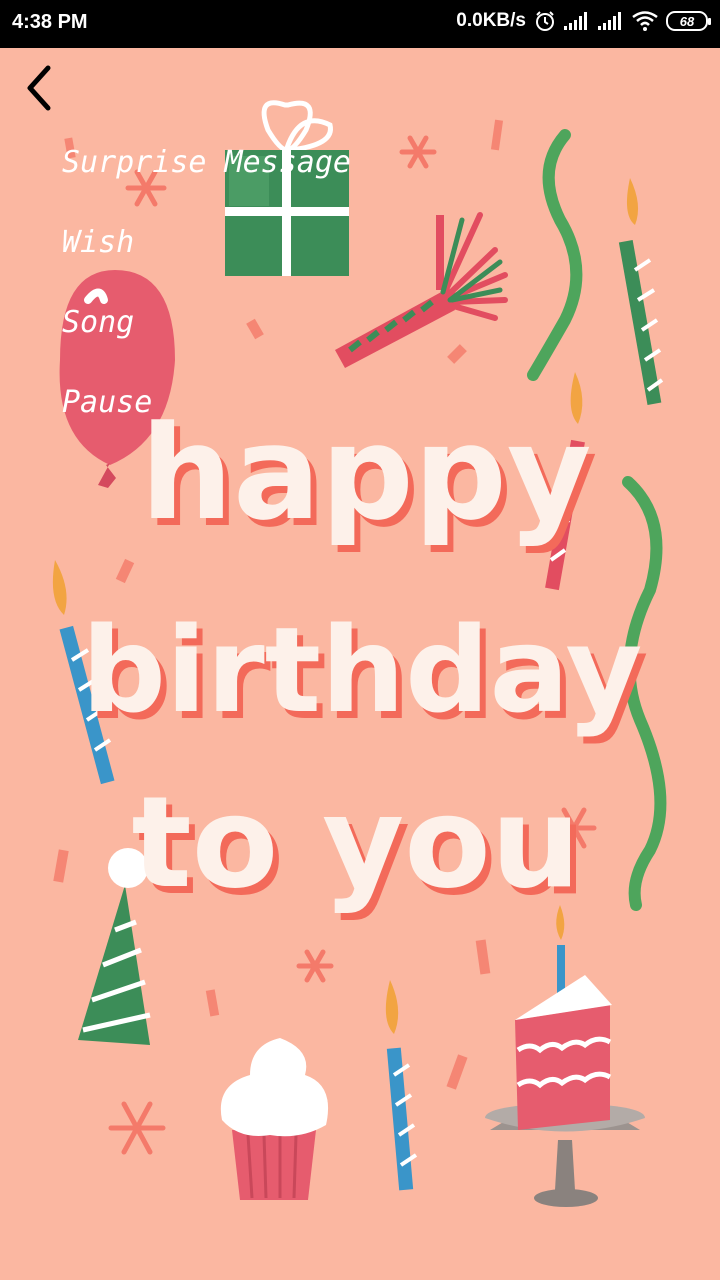 Image resolution: width=720 pixels, height=1280 pixels. What do you see at coordinates (565, 1056) in the screenshot?
I see `cake-slice-icon` at bounding box center [565, 1056].